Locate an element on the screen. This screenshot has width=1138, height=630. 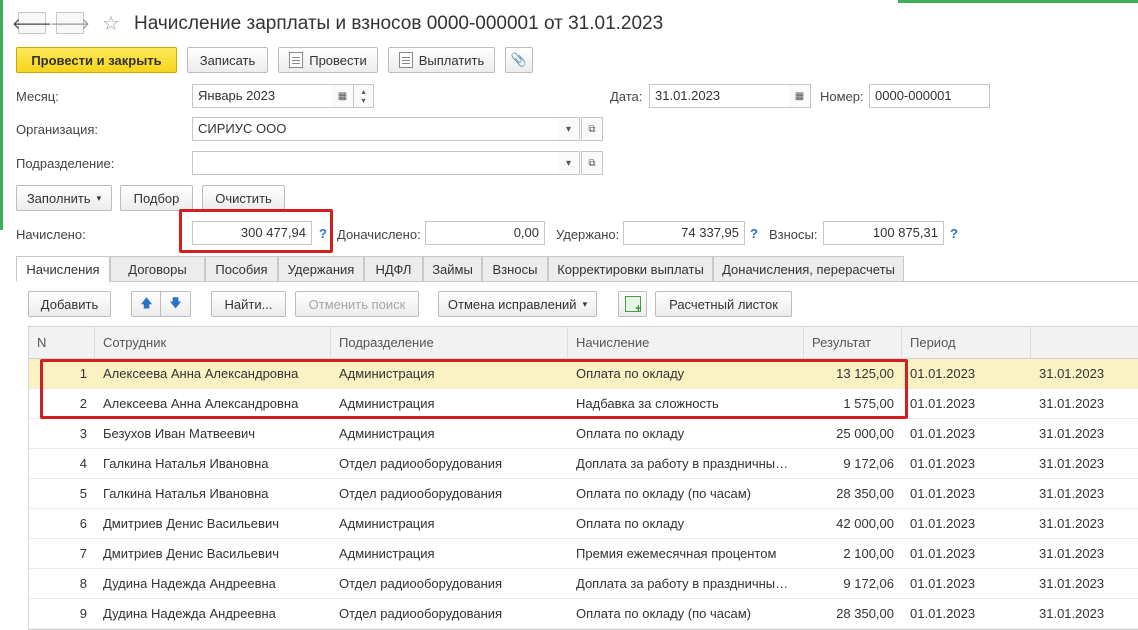
number-field: 0000-000001 is located at coordinates (929, 96).